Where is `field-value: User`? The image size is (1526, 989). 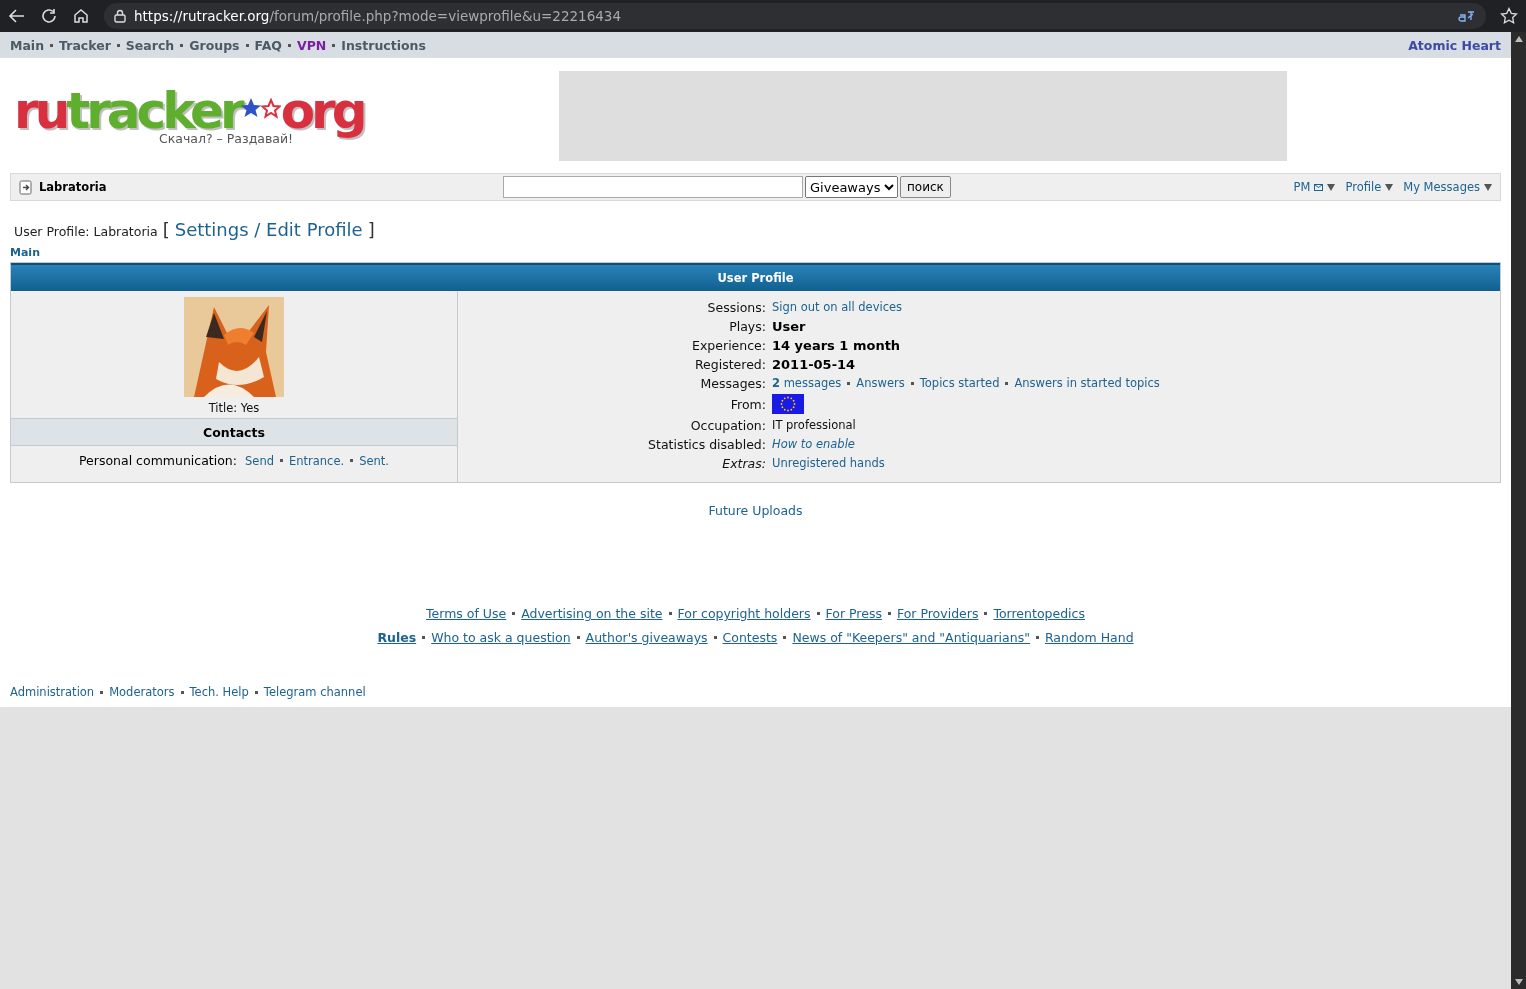
field-value: User is located at coordinates (789, 326).